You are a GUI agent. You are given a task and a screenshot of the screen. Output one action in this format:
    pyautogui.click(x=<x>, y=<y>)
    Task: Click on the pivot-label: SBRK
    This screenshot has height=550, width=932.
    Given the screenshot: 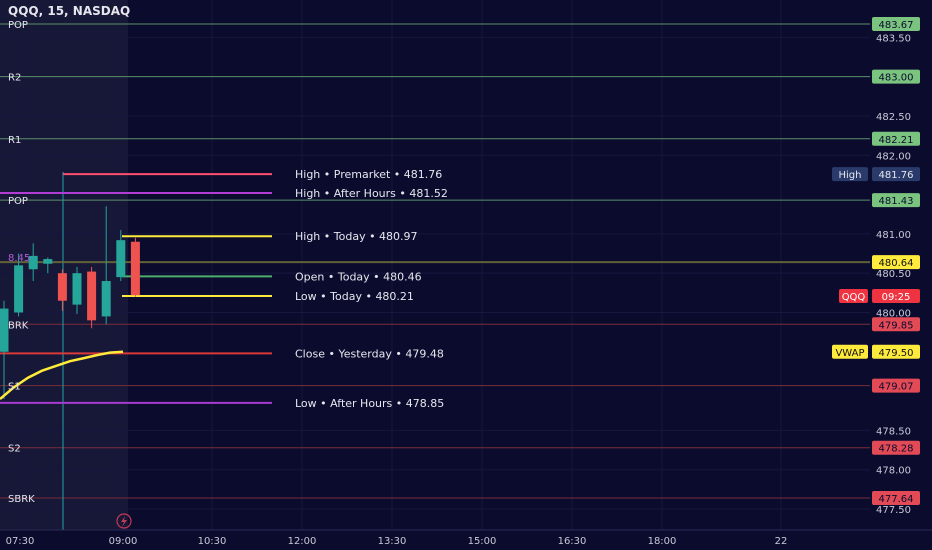 What is the action you would take?
    pyautogui.click(x=21, y=499)
    